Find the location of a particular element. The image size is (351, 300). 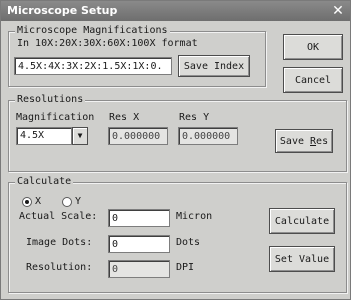

res-x-field is located at coordinates (138, 136).